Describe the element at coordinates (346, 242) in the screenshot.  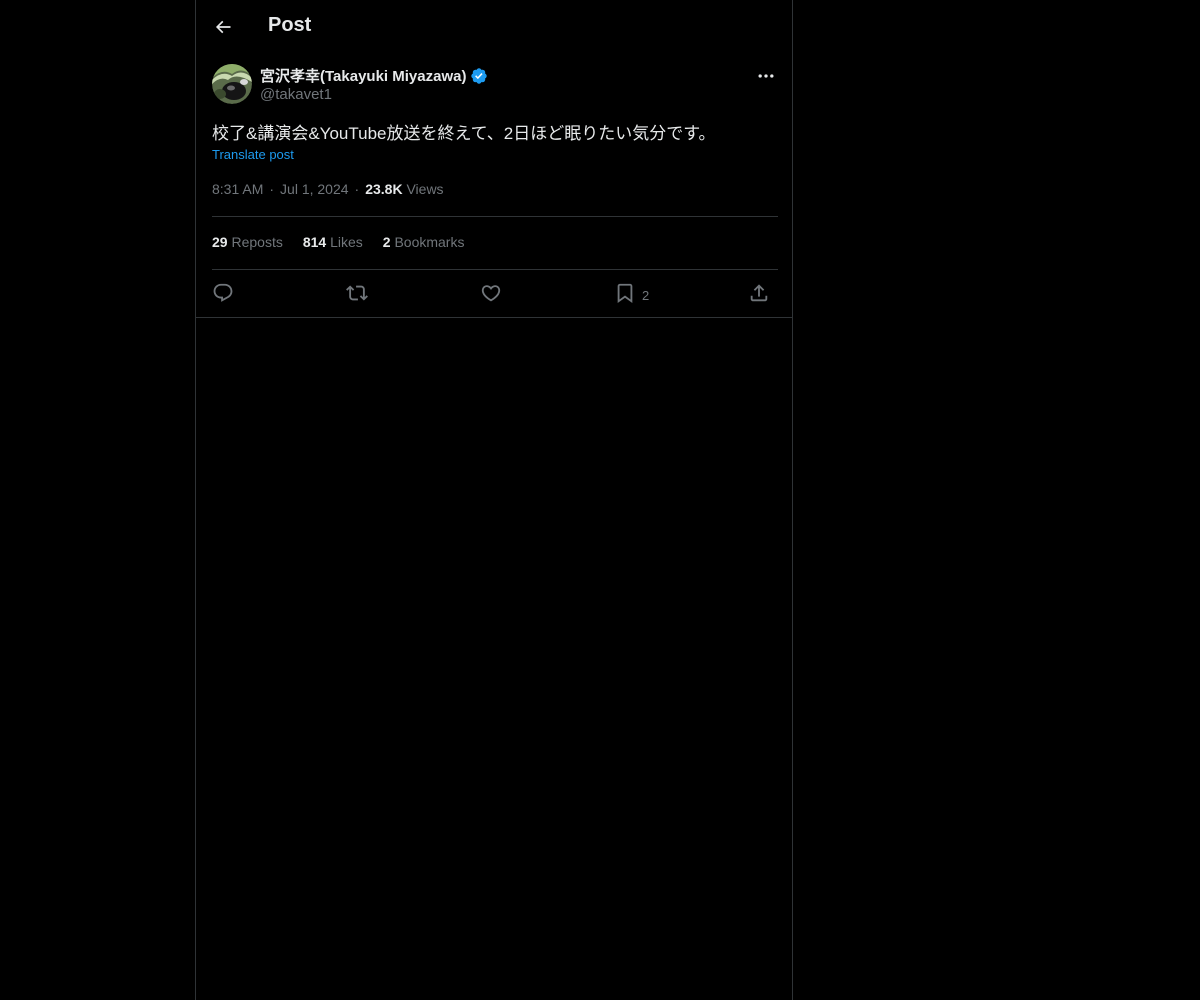
I see `likes-label: Likes` at that location.